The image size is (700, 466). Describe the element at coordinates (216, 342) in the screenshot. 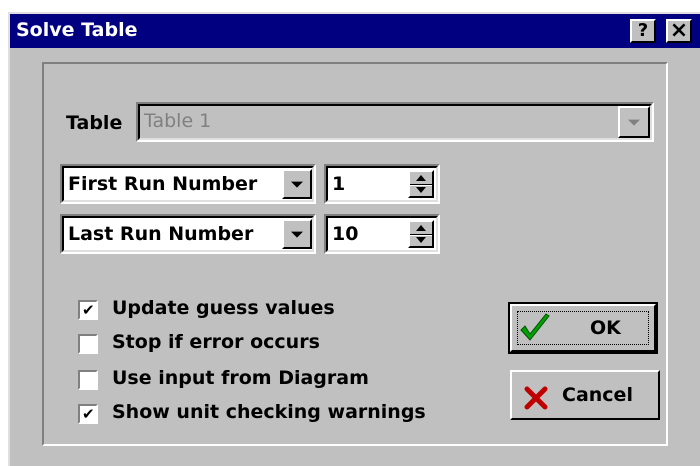

I see `stop-on-error-label: Stop if error occurs` at that location.